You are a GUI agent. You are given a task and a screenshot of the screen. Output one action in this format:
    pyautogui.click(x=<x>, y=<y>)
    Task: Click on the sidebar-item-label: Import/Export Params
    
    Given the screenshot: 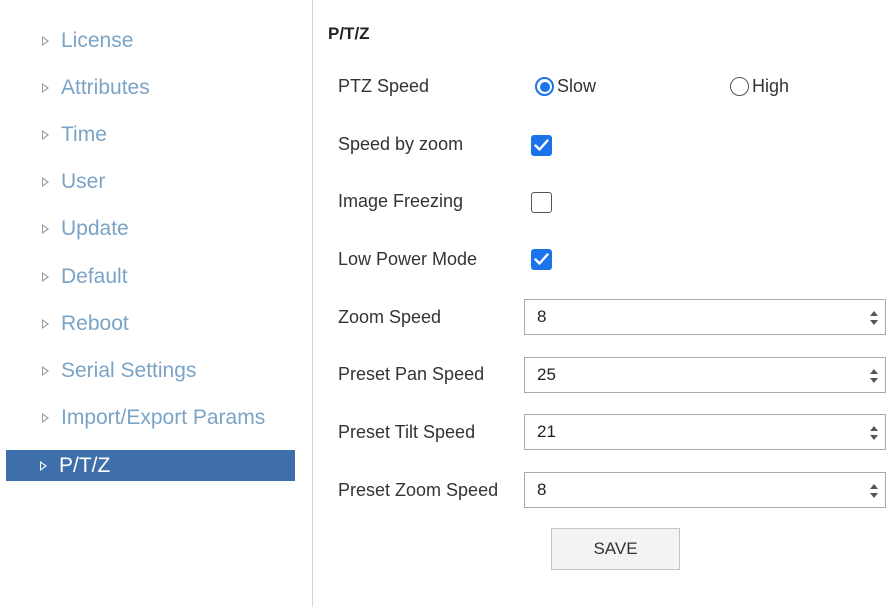 What is the action you would take?
    pyautogui.click(x=163, y=417)
    